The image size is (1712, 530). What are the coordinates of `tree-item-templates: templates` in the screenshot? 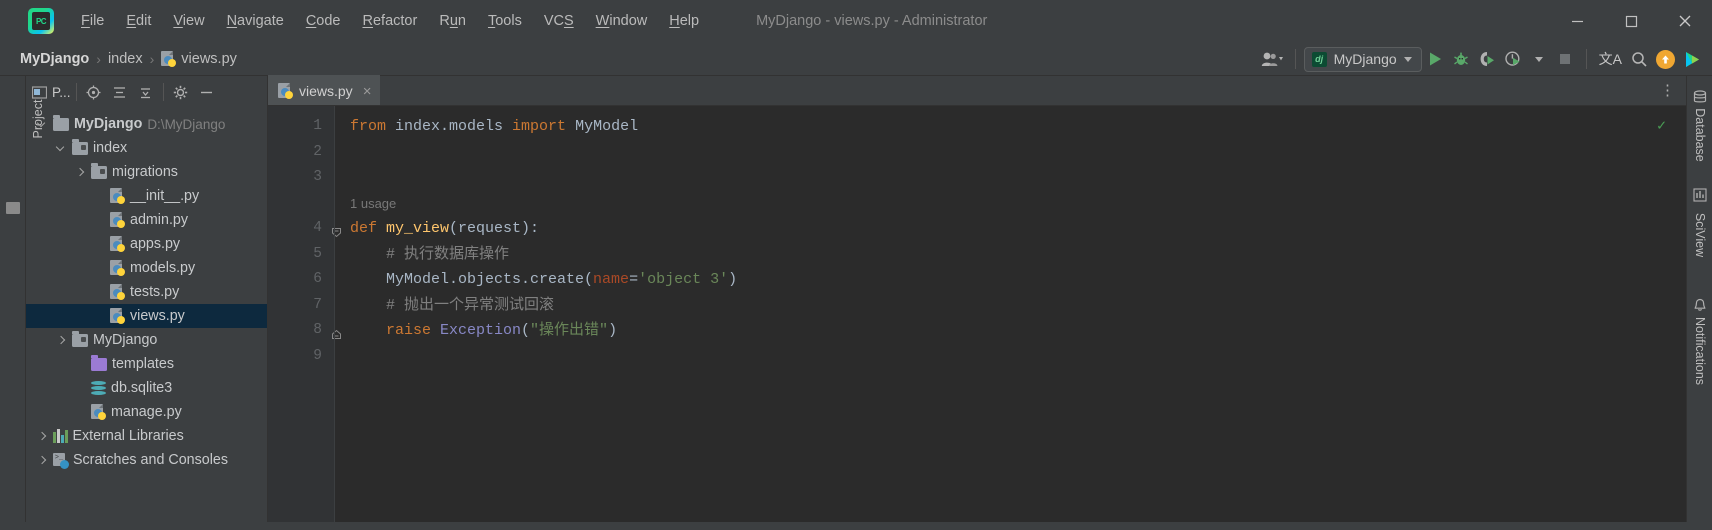 It's located at (146, 364).